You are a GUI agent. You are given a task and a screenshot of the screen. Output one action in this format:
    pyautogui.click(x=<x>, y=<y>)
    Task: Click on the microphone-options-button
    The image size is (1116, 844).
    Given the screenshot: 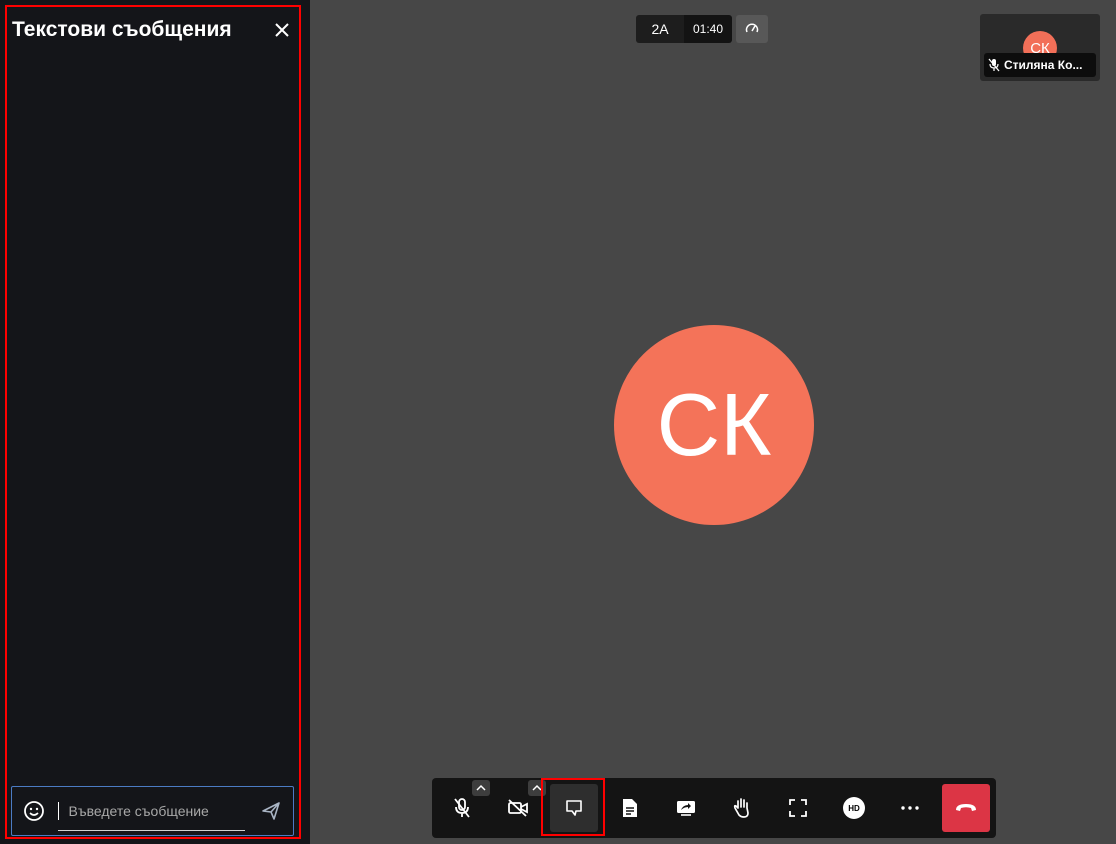 What is the action you would take?
    pyautogui.click(x=481, y=788)
    